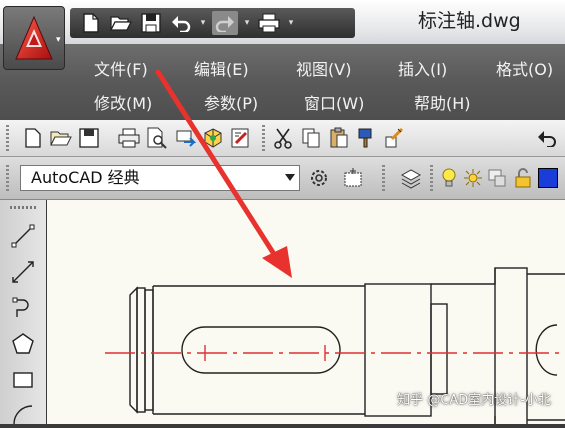  I want to click on shaft-body-edges, so click(259, 350).